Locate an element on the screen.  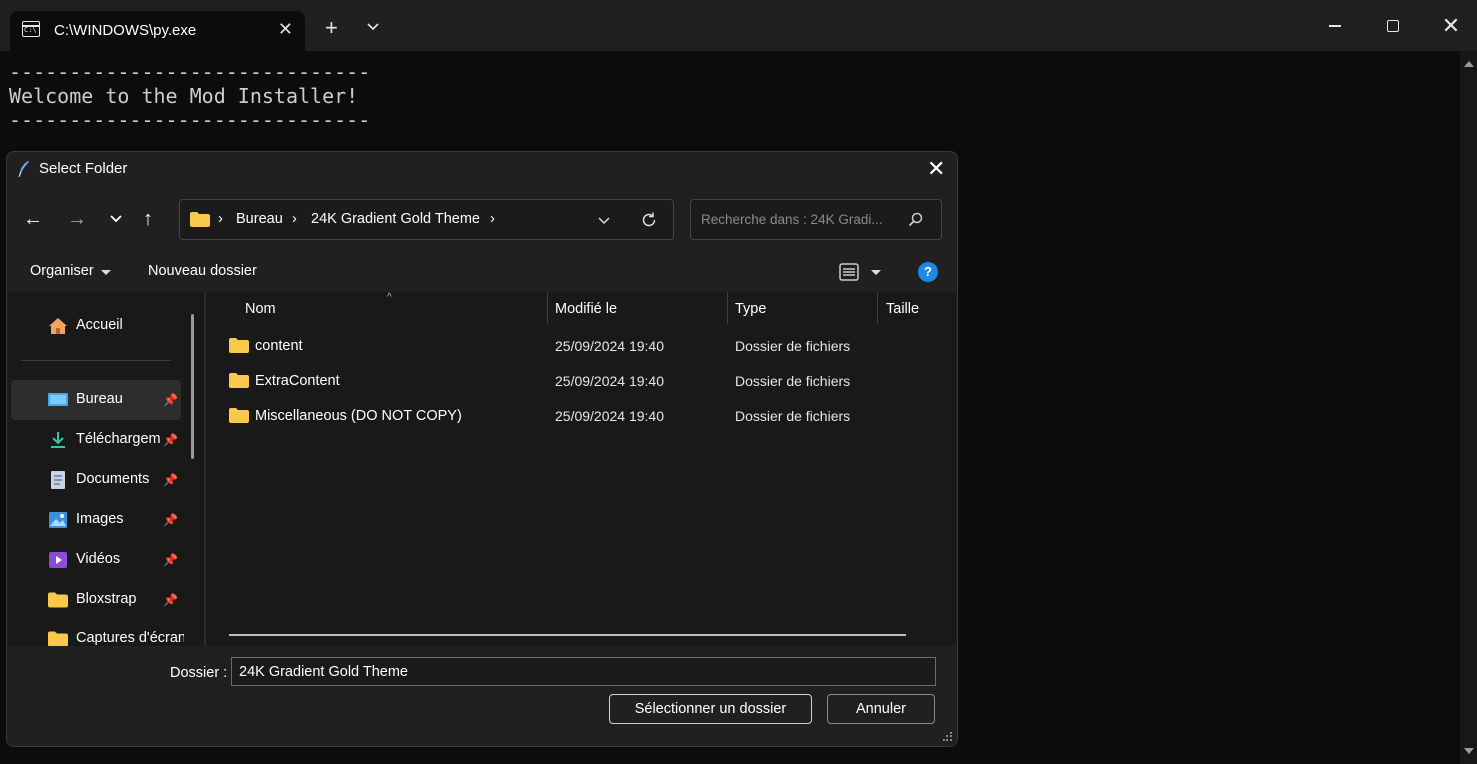
new-folder-button: Nouveau dossier is located at coordinates (202, 271).